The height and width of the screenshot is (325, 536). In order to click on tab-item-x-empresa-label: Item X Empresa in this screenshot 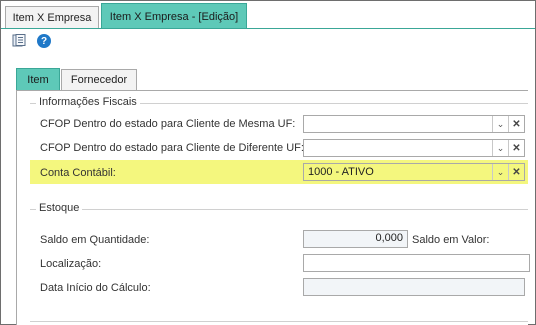, I will do `click(52, 17)`.